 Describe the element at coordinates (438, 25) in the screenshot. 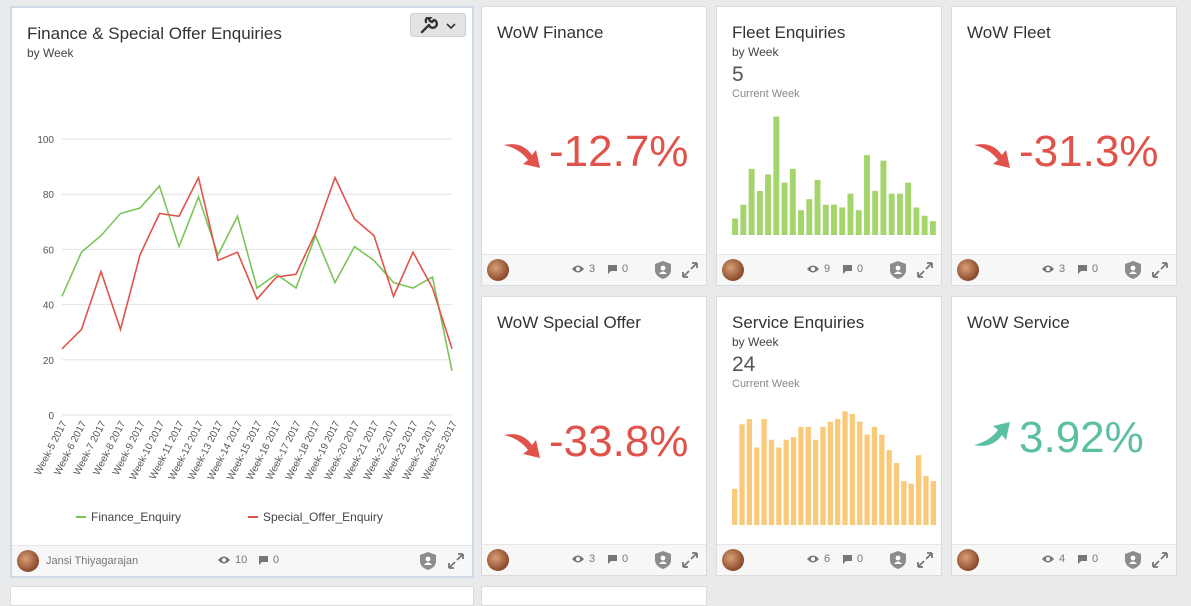

I see `tools-menu-button` at that location.